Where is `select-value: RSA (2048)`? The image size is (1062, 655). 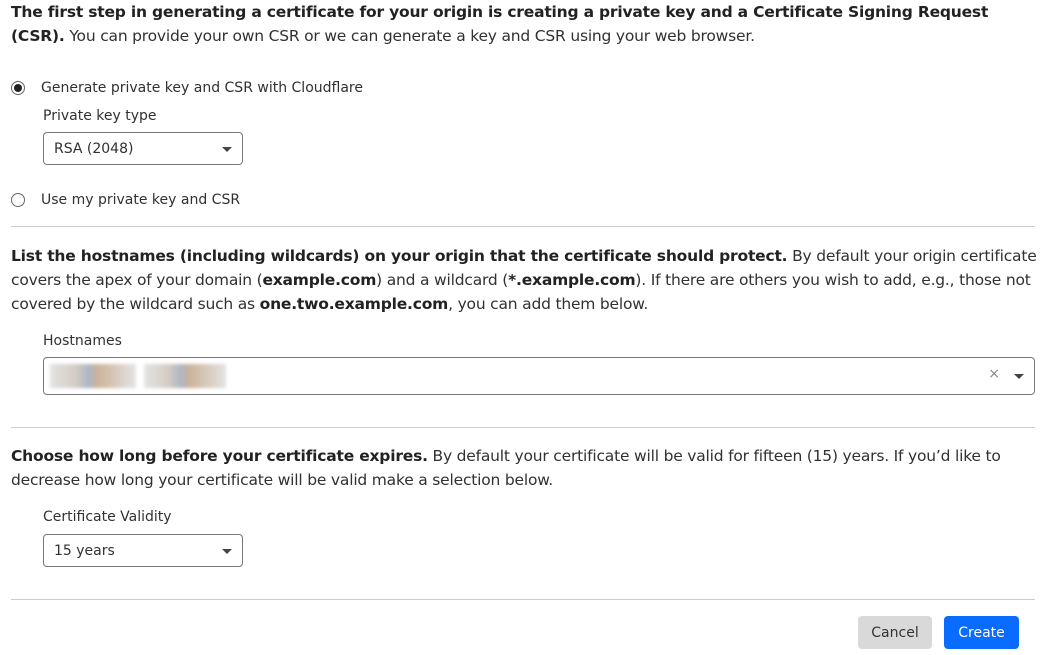
select-value: RSA (2048) is located at coordinates (94, 148).